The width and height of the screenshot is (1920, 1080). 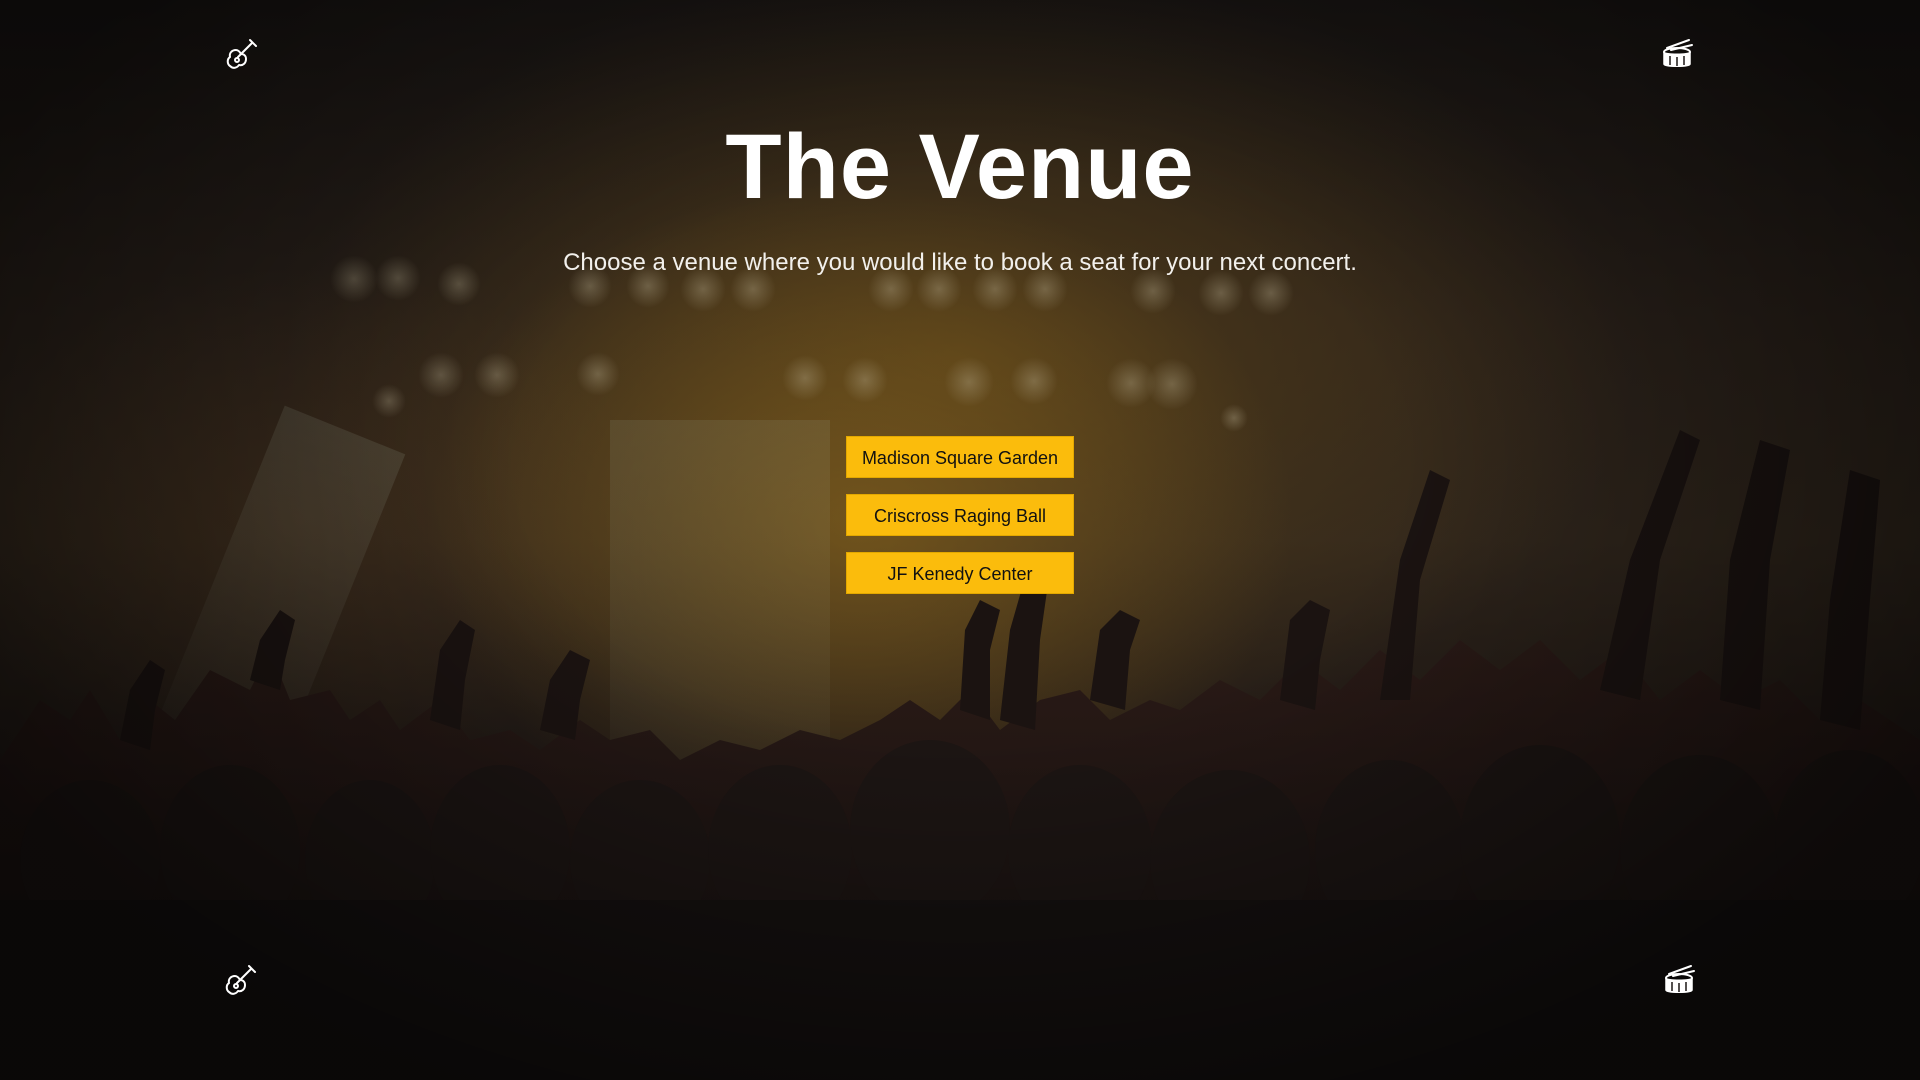 What do you see at coordinates (960, 457) in the screenshot?
I see `venue-button-madison-square-garden: Madison Square Garden` at bounding box center [960, 457].